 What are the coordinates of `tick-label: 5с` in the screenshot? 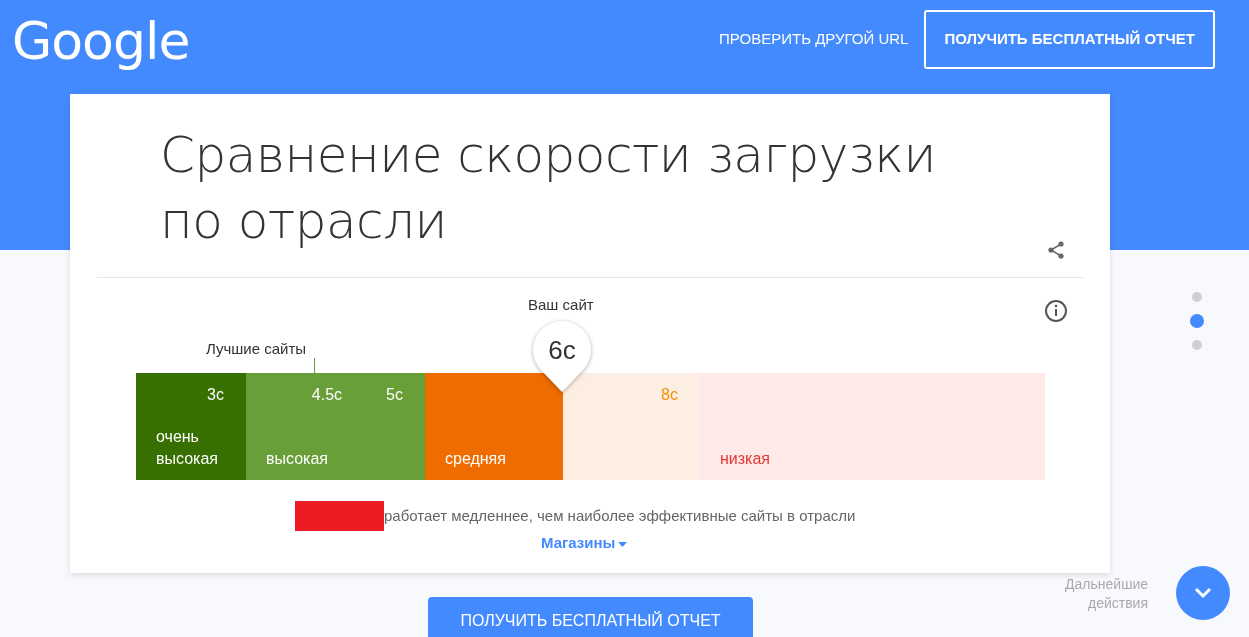 It's located at (394, 395).